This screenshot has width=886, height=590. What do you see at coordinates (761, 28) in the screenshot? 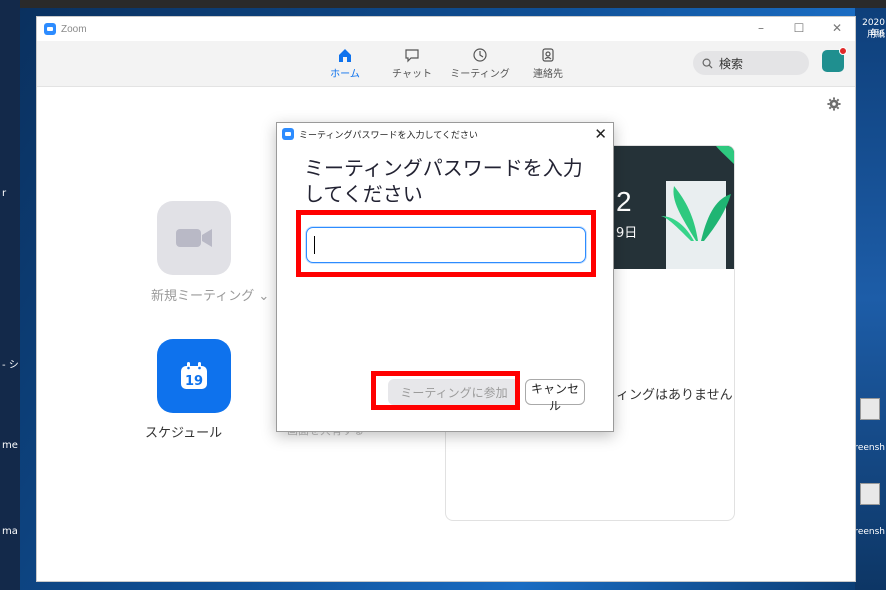
I see `minimize-button: –` at bounding box center [761, 28].